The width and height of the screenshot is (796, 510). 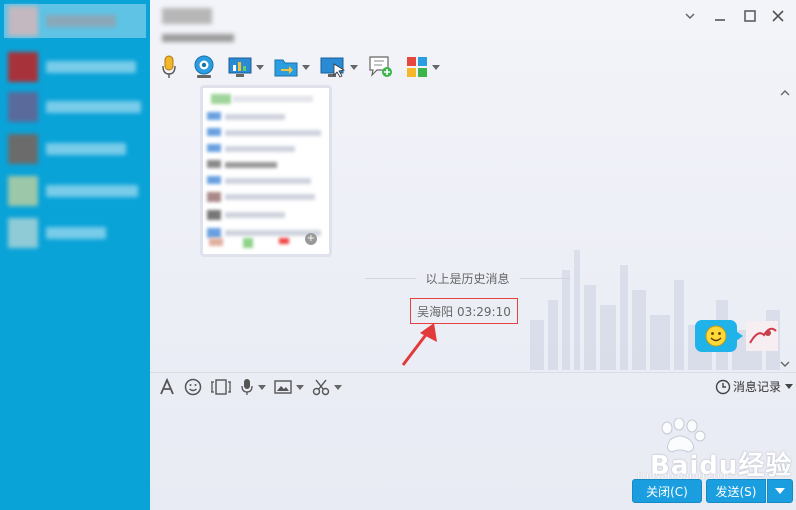 I want to click on font-icon, so click(x=167, y=387).